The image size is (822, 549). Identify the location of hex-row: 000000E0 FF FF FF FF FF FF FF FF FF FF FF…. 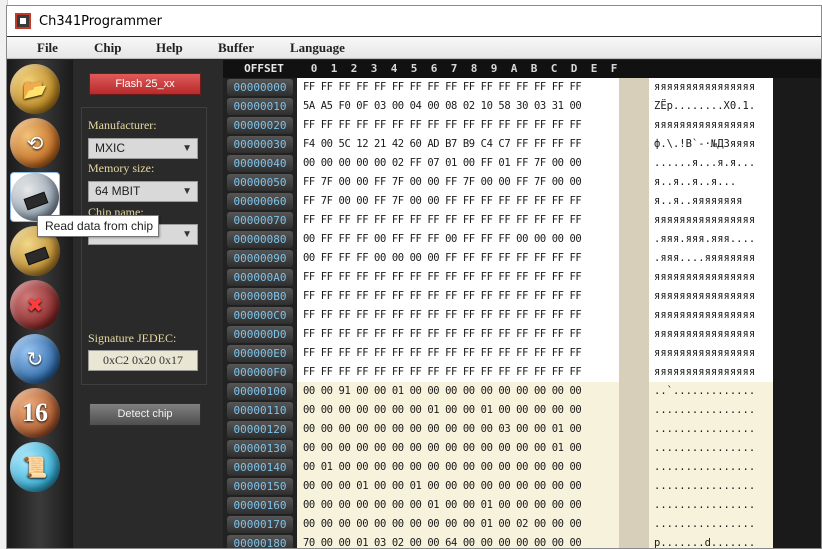
(522, 353).